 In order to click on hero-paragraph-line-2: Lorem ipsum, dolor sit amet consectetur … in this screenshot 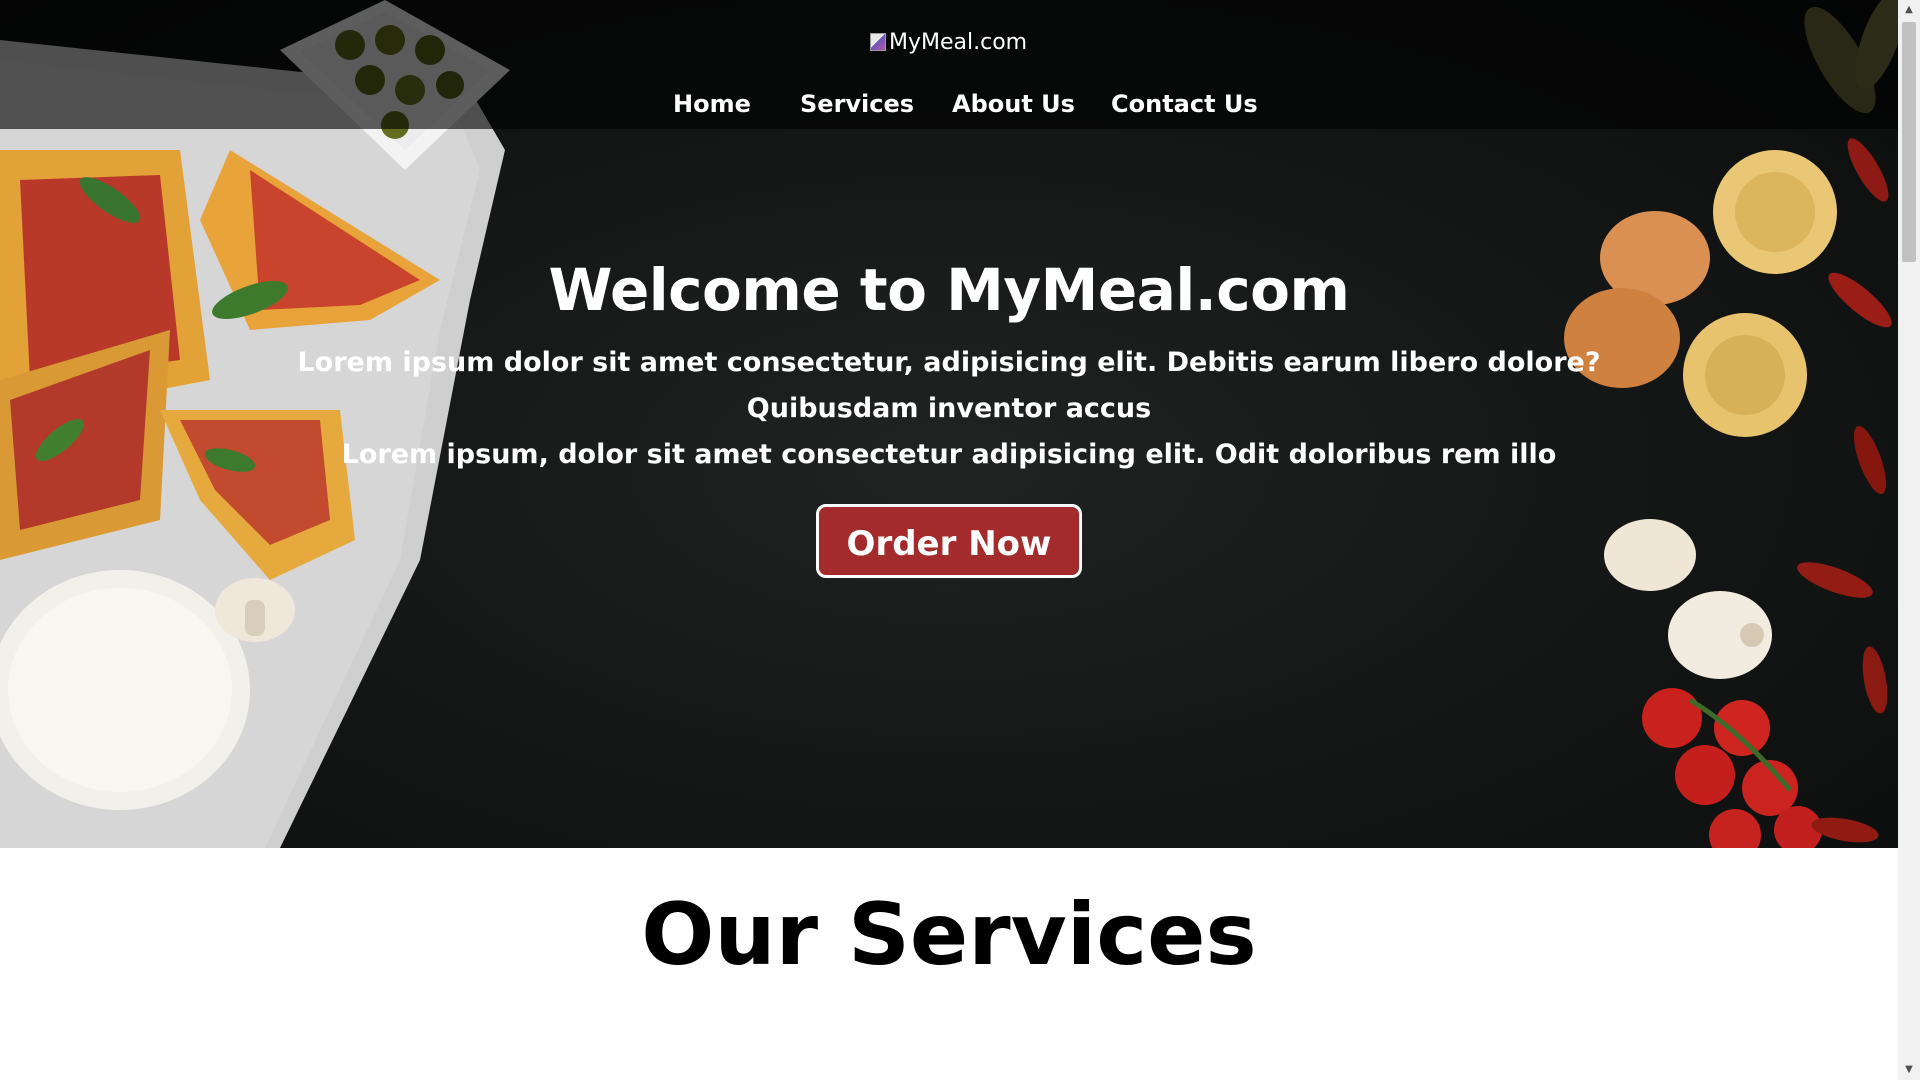, I will do `click(949, 454)`.